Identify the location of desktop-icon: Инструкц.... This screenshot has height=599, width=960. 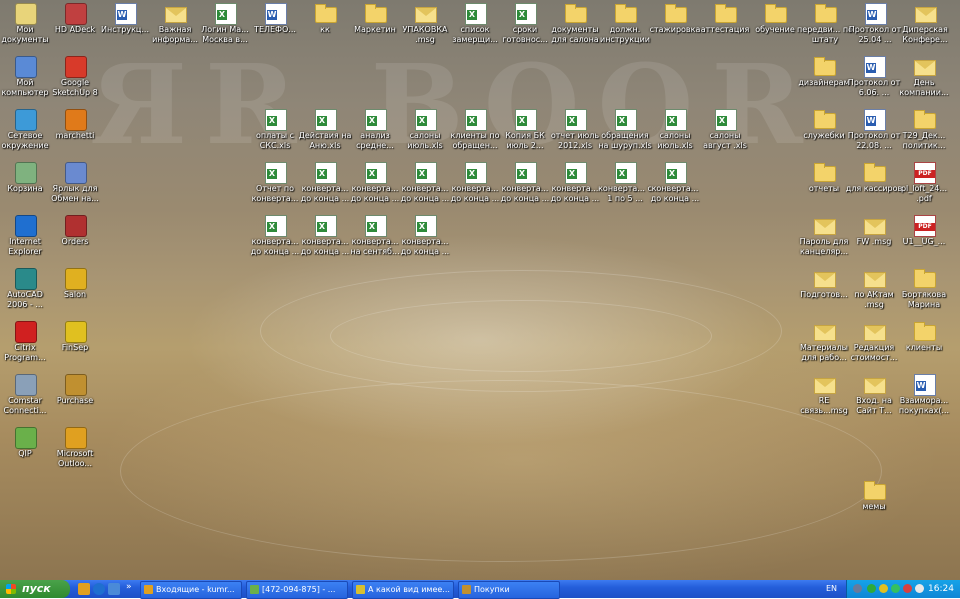
(125, 27).